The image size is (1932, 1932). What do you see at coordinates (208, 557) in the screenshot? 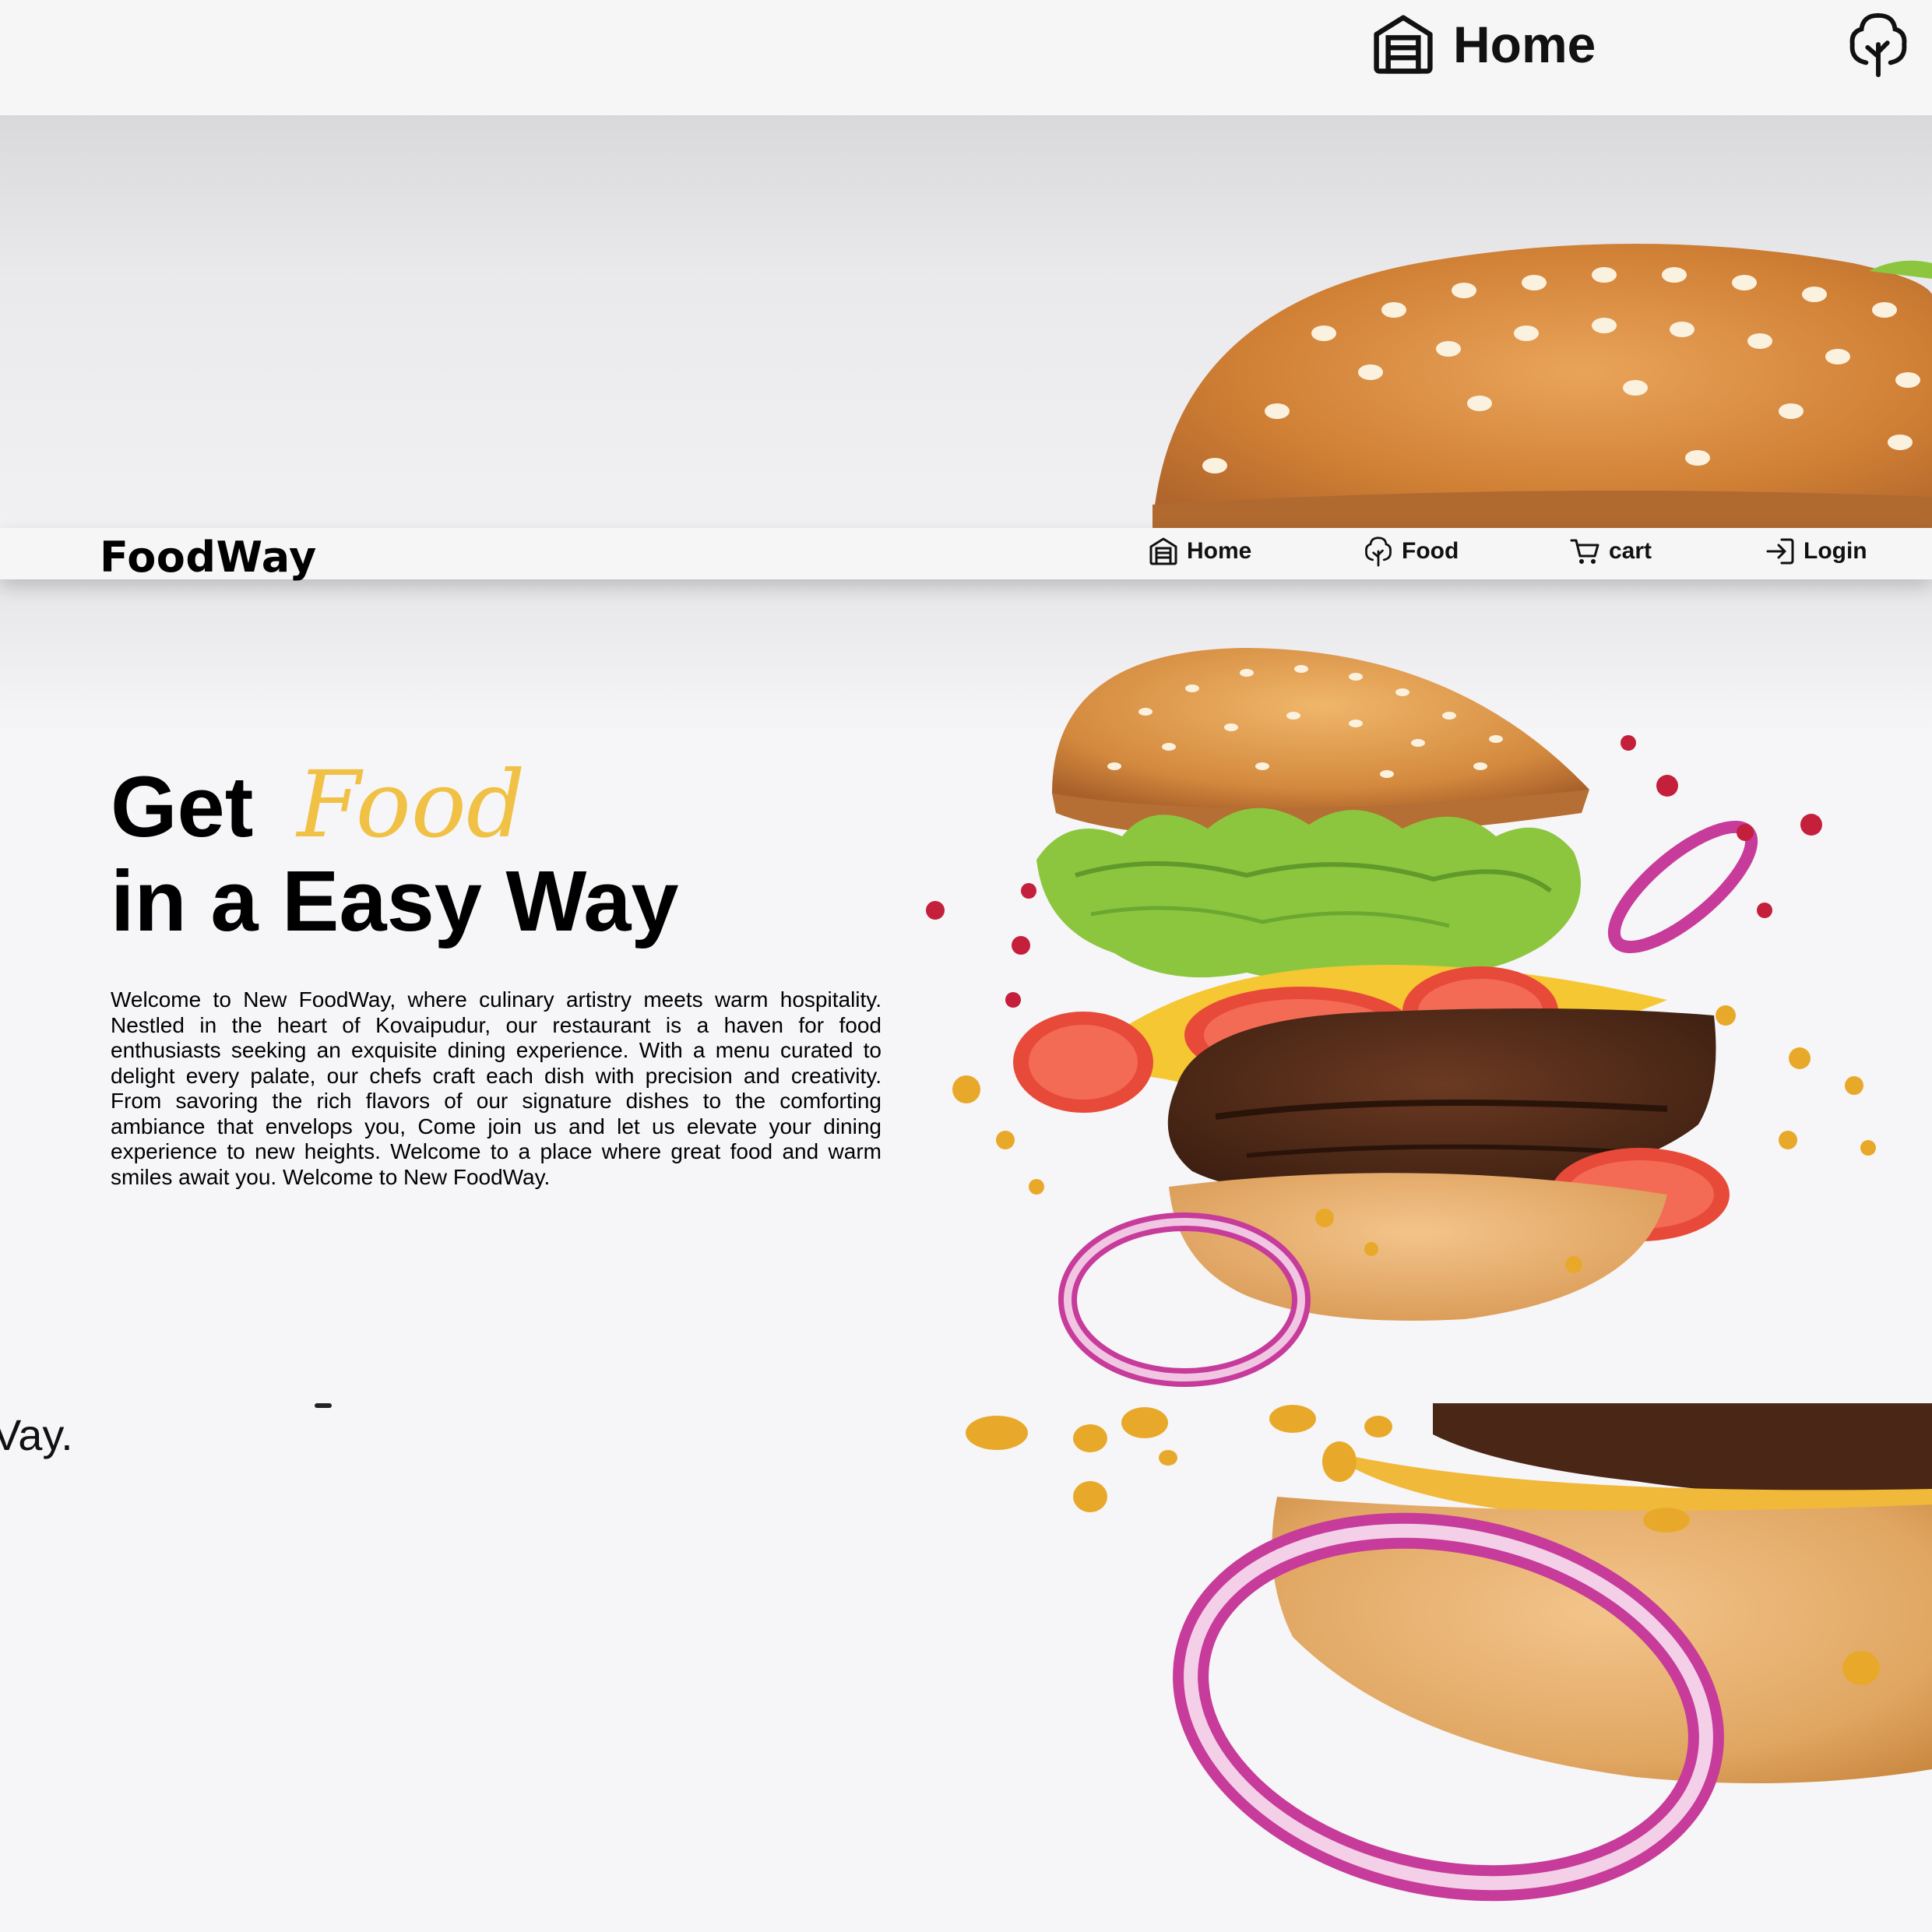
I see `brand-logo: FoodWay` at bounding box center [208, 557].